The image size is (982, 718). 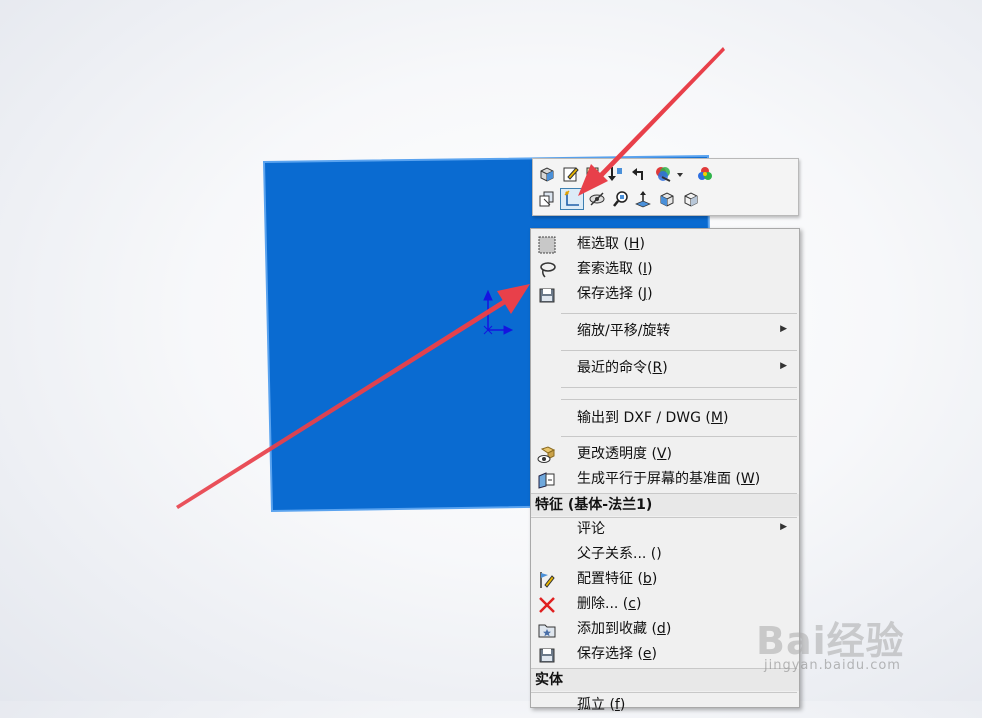 I want to click on menu-item-lasso-select: 套索选取 (I), so click(x=665, y=269).